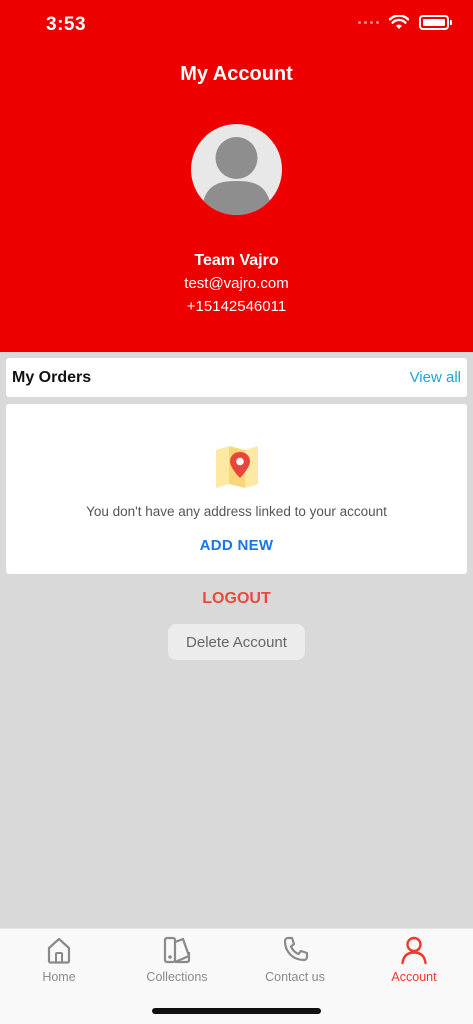  What do you see at coordinates (236, 306) in the screenshot?
I see `user-phone: +15142546011` at bounding box center [236, 306].